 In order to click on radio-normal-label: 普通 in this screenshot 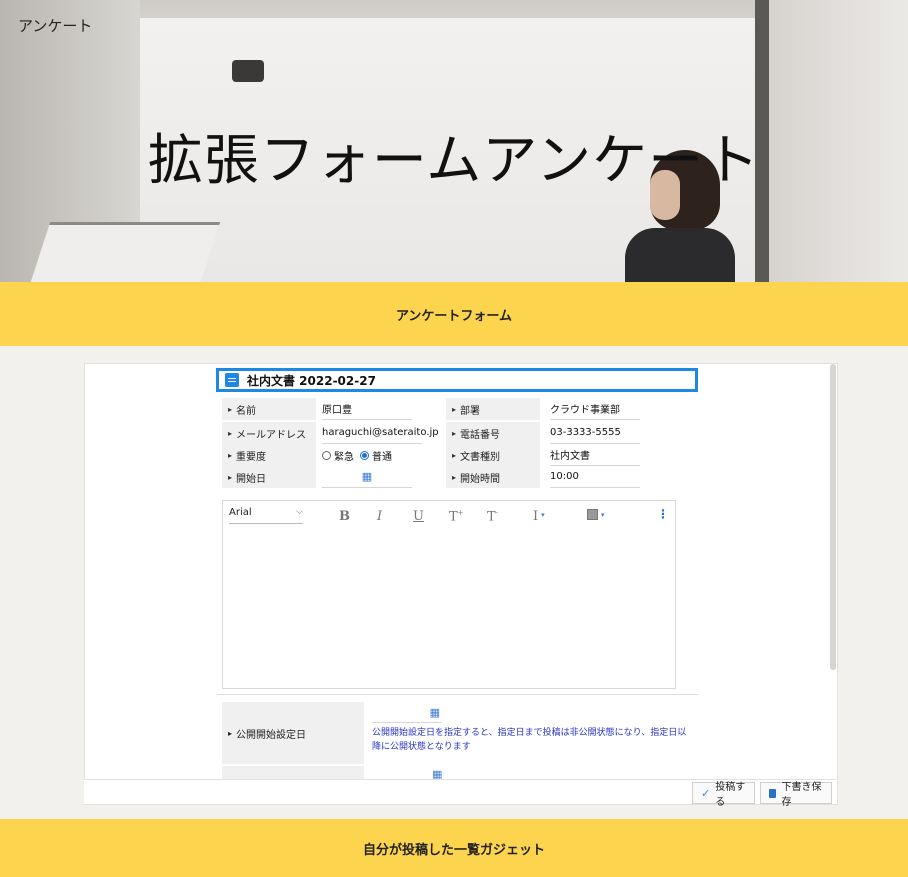, I will do `click(382, 457)`.